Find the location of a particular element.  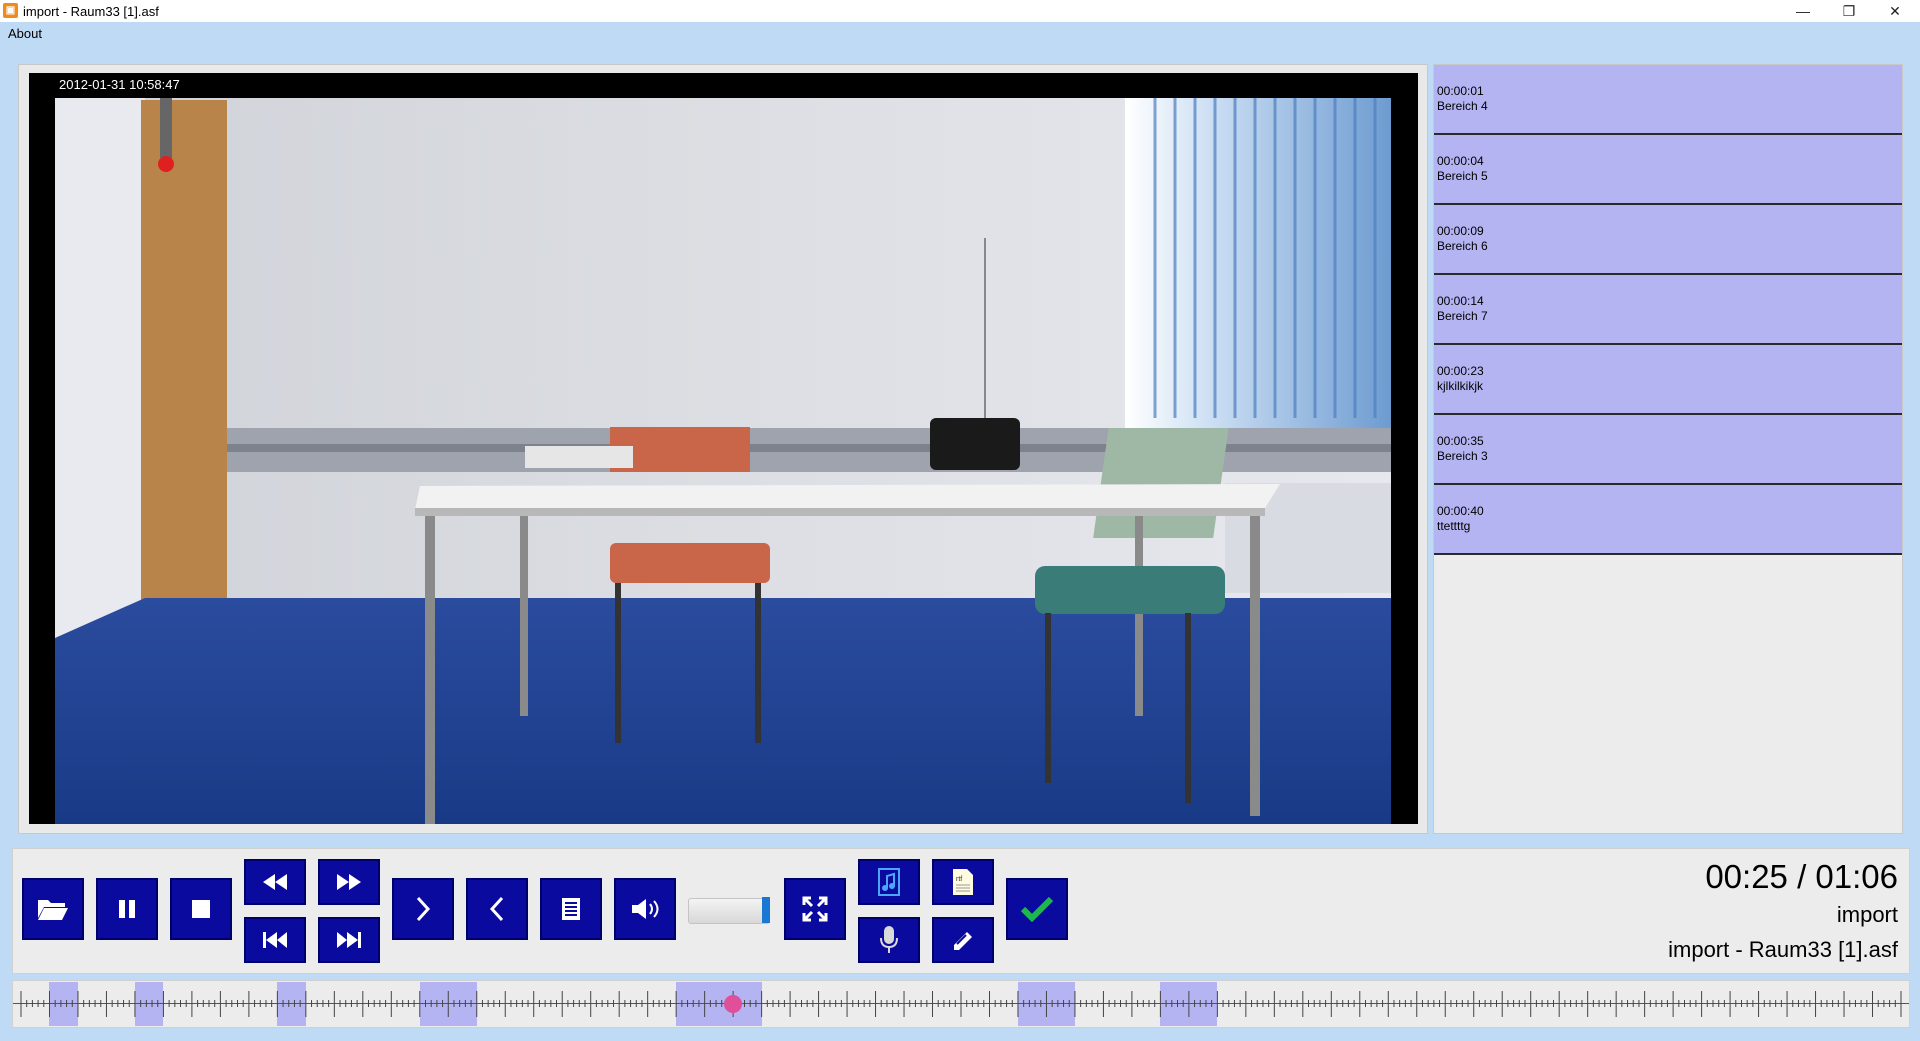

rewind-button is located at coordinates (275, 882).